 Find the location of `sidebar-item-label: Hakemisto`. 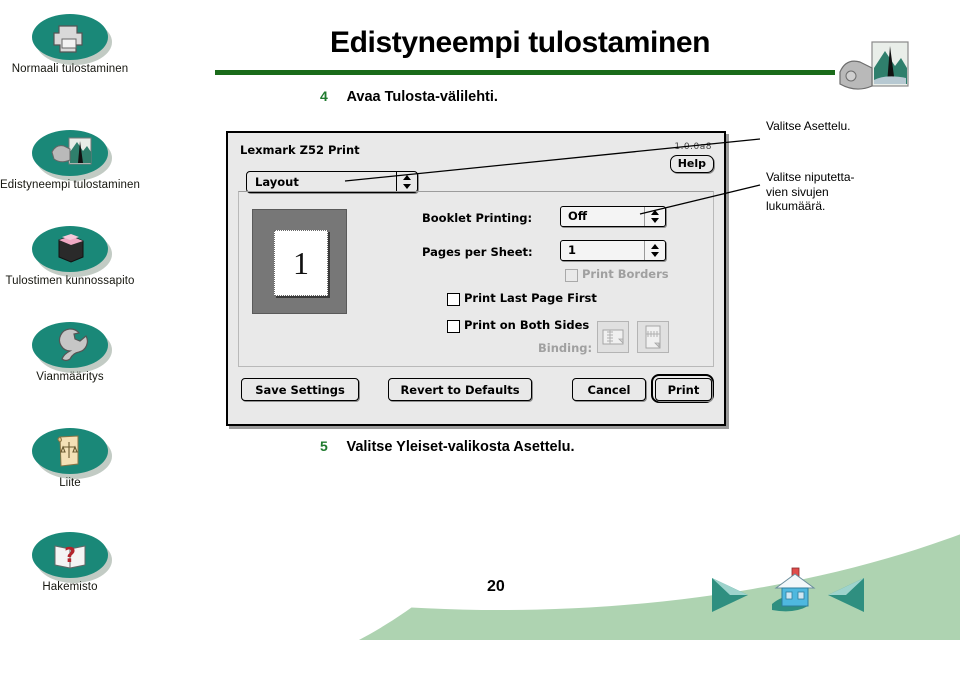

sidebar-item-label: Hakemisto is located at coordinates (70, 587).